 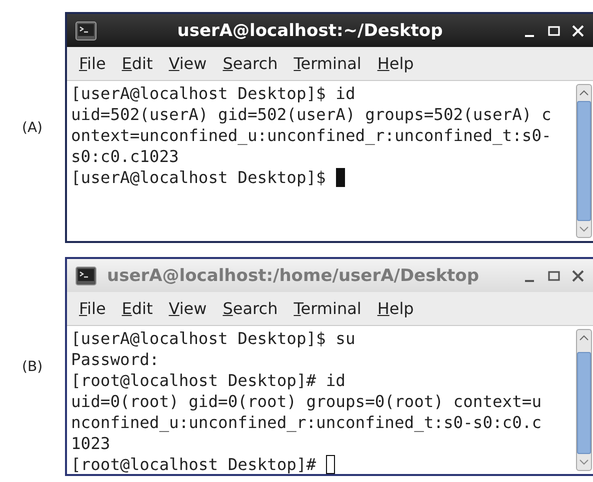 What do you see at coordinates (199, 177) in the screenshot?
I see `terminal-line: [userA@localhost Desktop]$` at bounding box center [199, 177].